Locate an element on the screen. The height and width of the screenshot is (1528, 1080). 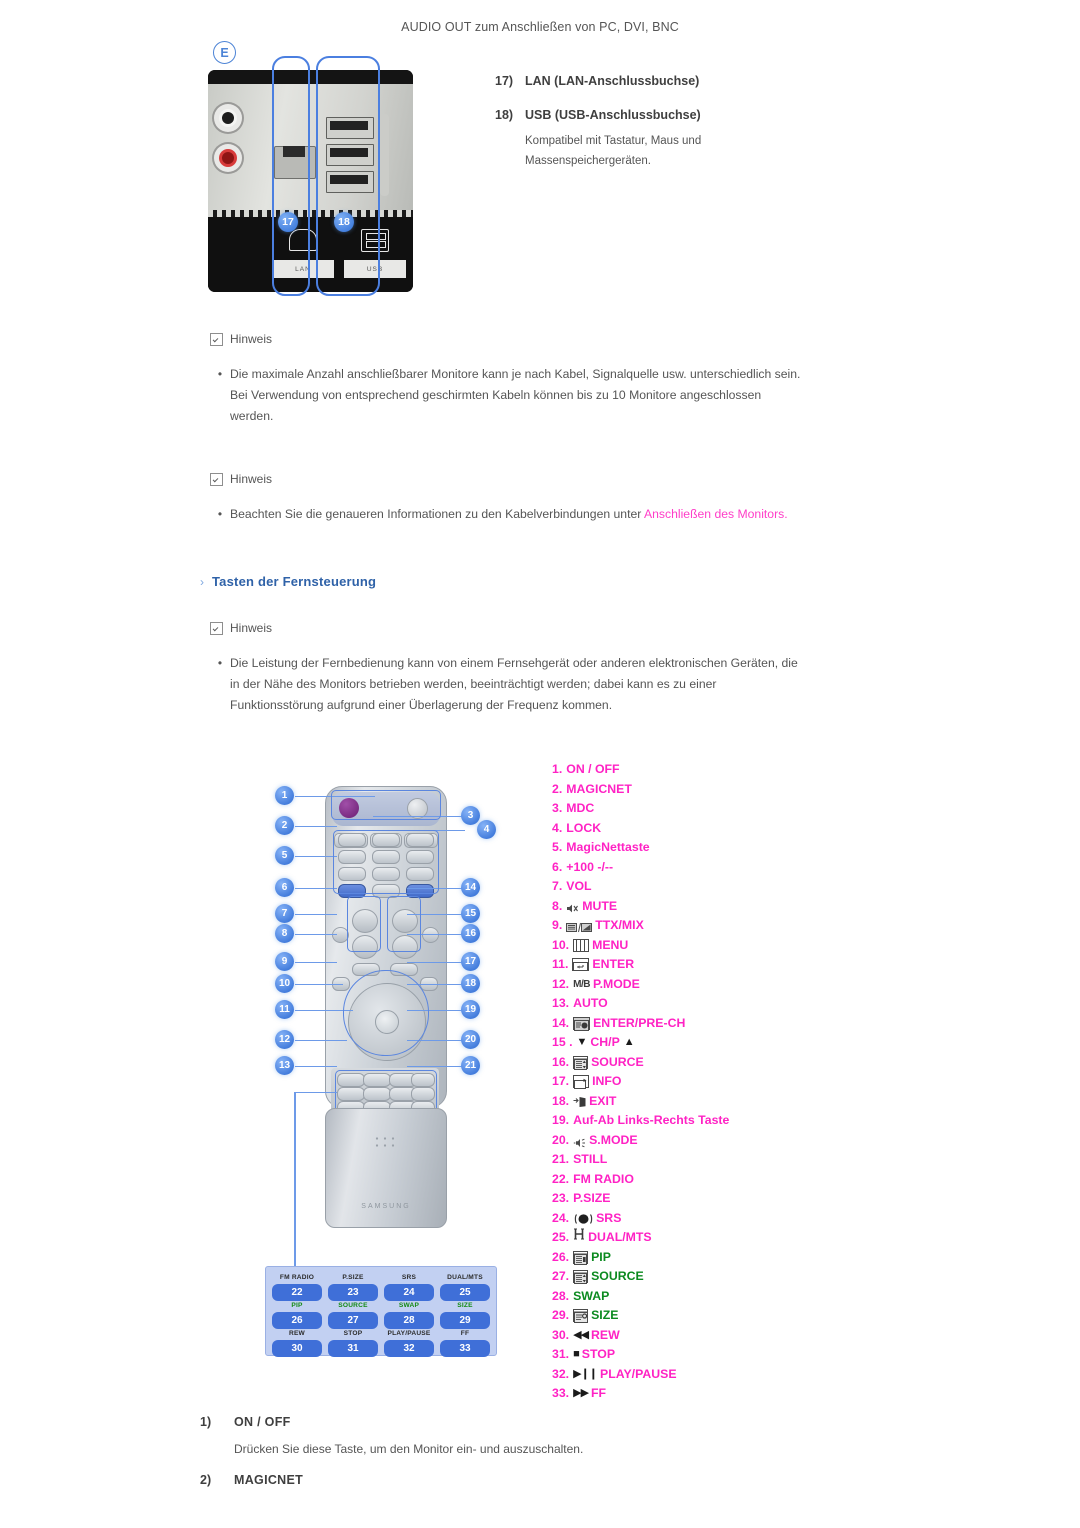
remote-list-item-label: P.SIZE is located at coordinates (592, 1198).